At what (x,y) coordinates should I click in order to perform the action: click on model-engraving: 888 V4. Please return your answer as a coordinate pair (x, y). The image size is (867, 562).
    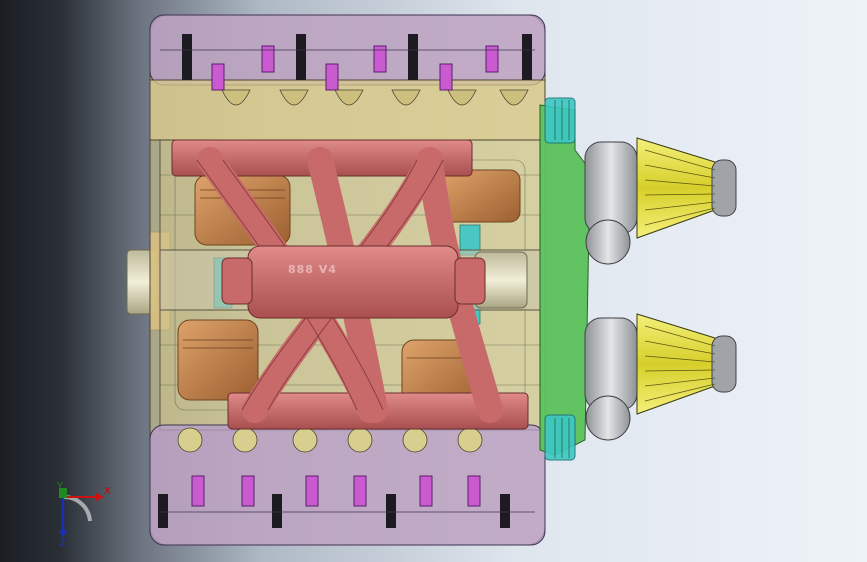
    Looking at the image, I should click on (312, 269).